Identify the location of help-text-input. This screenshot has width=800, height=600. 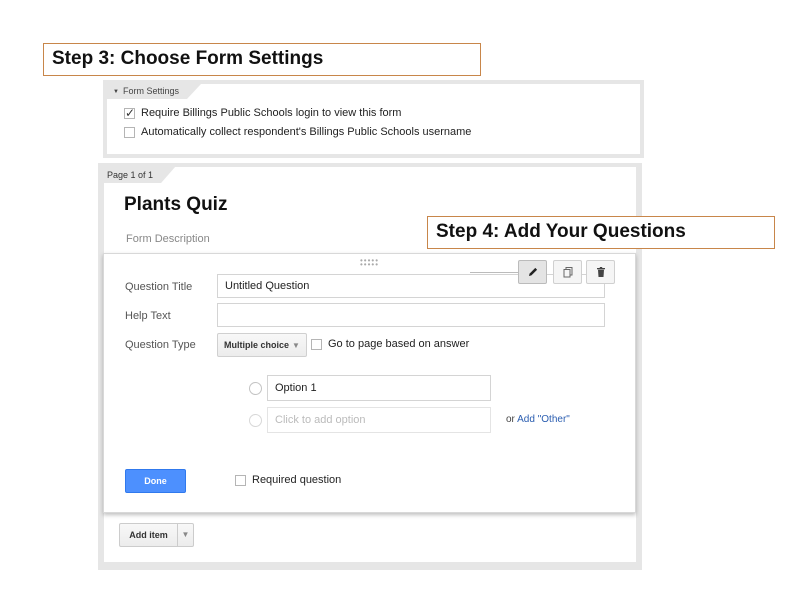
(411, 315).